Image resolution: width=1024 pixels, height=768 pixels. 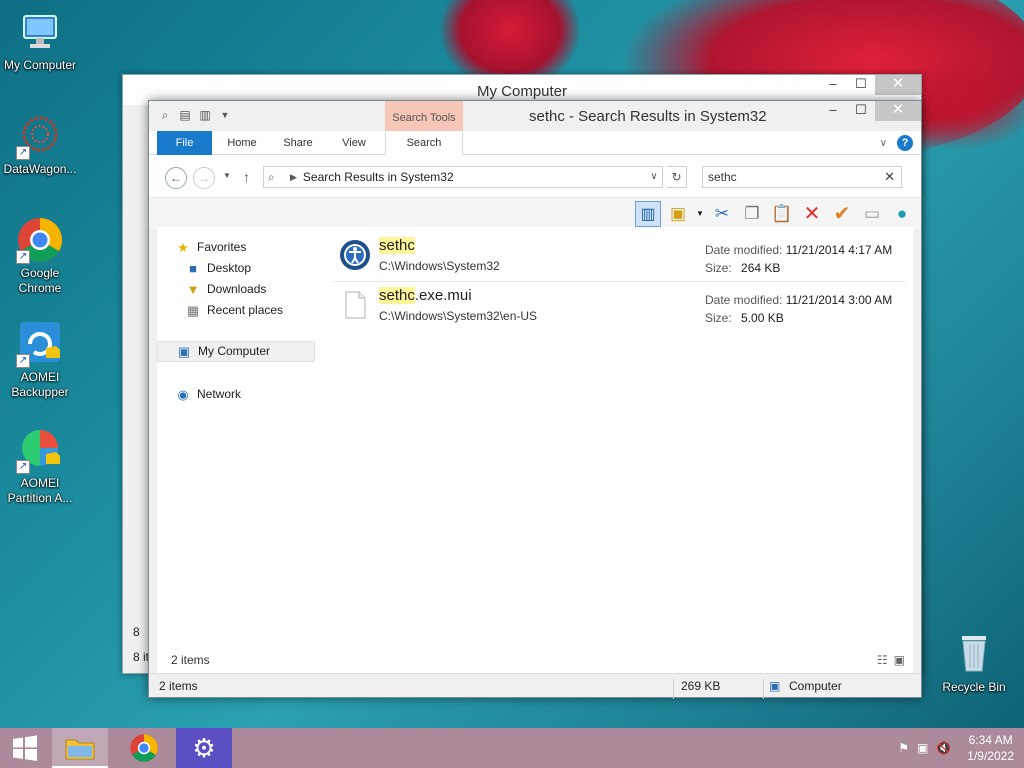 What do you see at coordinates (943, 748) in the screenshot?
I see `volume-muted-icon: 🔇` at bounding box center [943, 748].